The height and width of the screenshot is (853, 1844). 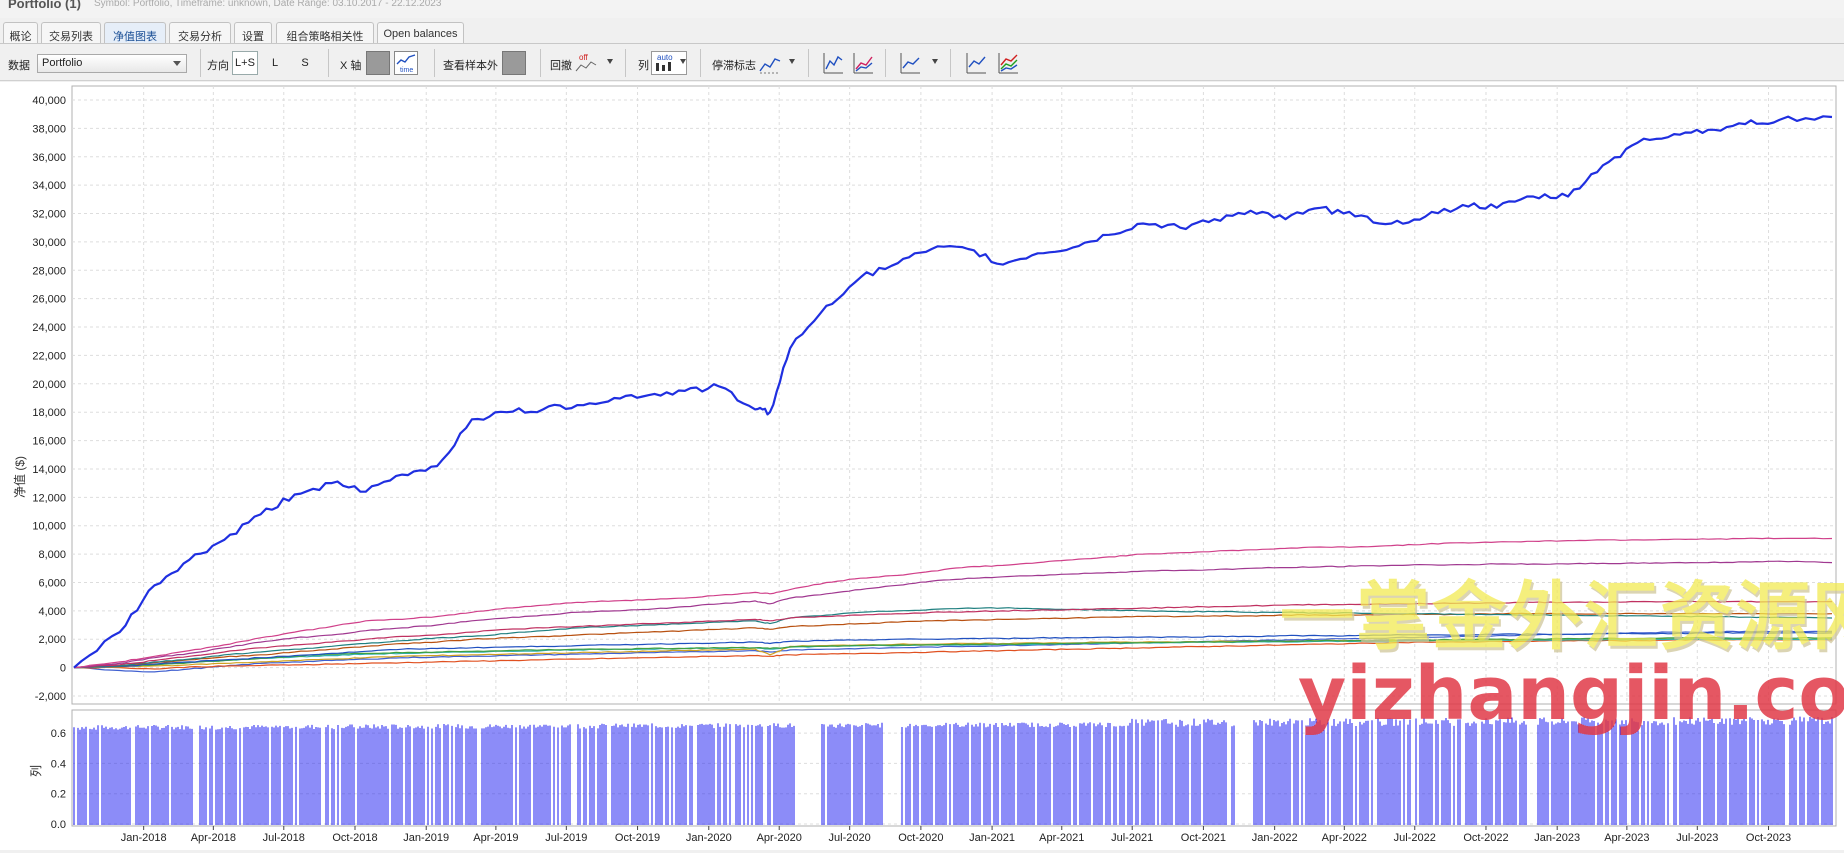 What do you see at coordinates (49, 498) in the screenshot?
I see `y-tick-label: 12,000` at bounding box center [49, 498].